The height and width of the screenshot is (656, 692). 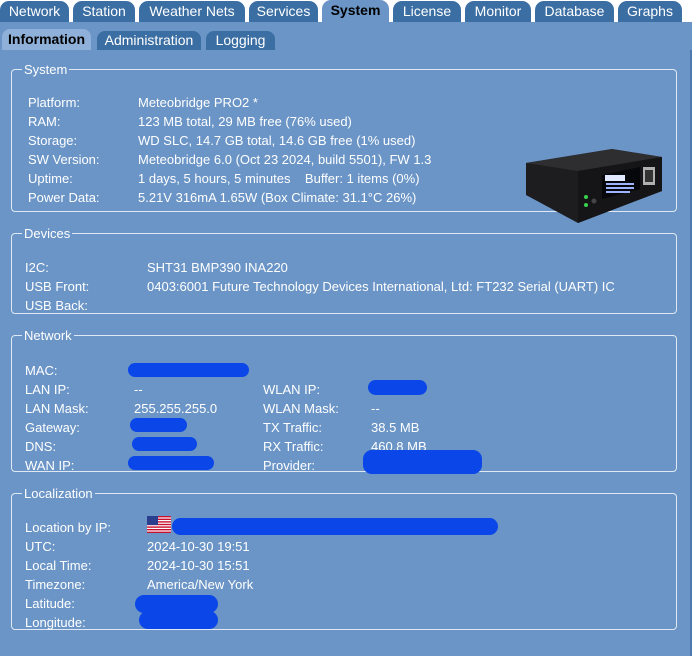 What do you see at coordinates (55, 584) in the screenshot?
I see `localization-label: Timezone:` at bounding box center [55, 584].